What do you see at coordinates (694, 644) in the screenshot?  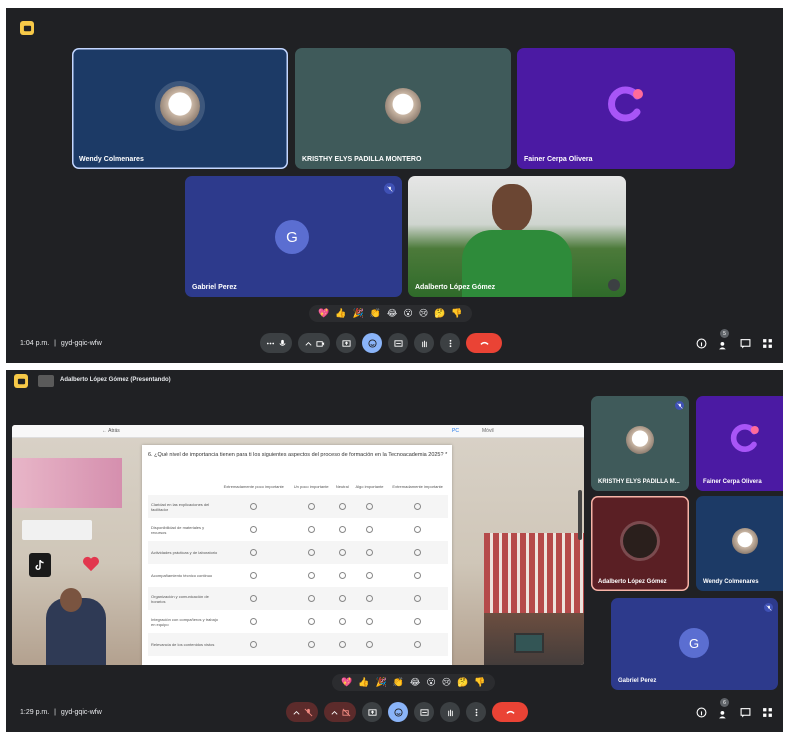 I see `side-tile-gabriel: G Gabriel Perez` at bounding box center [694, 644].